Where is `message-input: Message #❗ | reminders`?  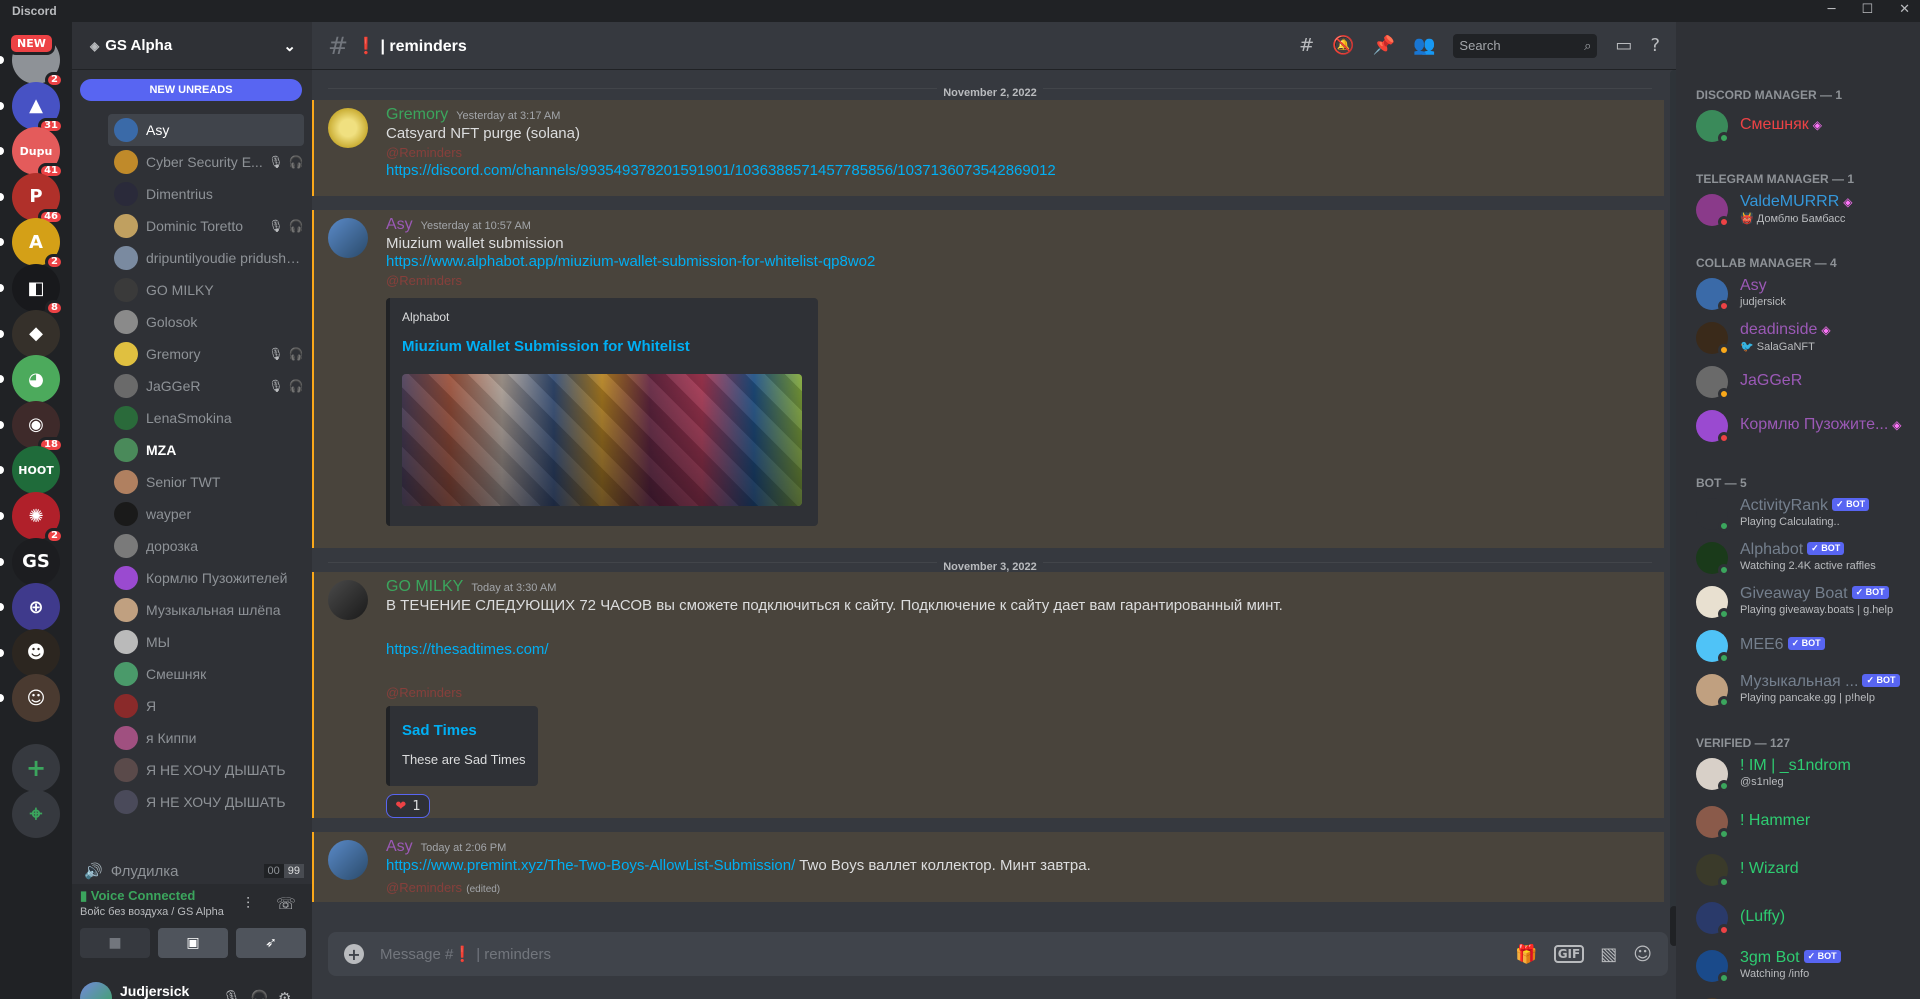
message-input: Message #❗ | reminders is located at coordinates (947, 954).